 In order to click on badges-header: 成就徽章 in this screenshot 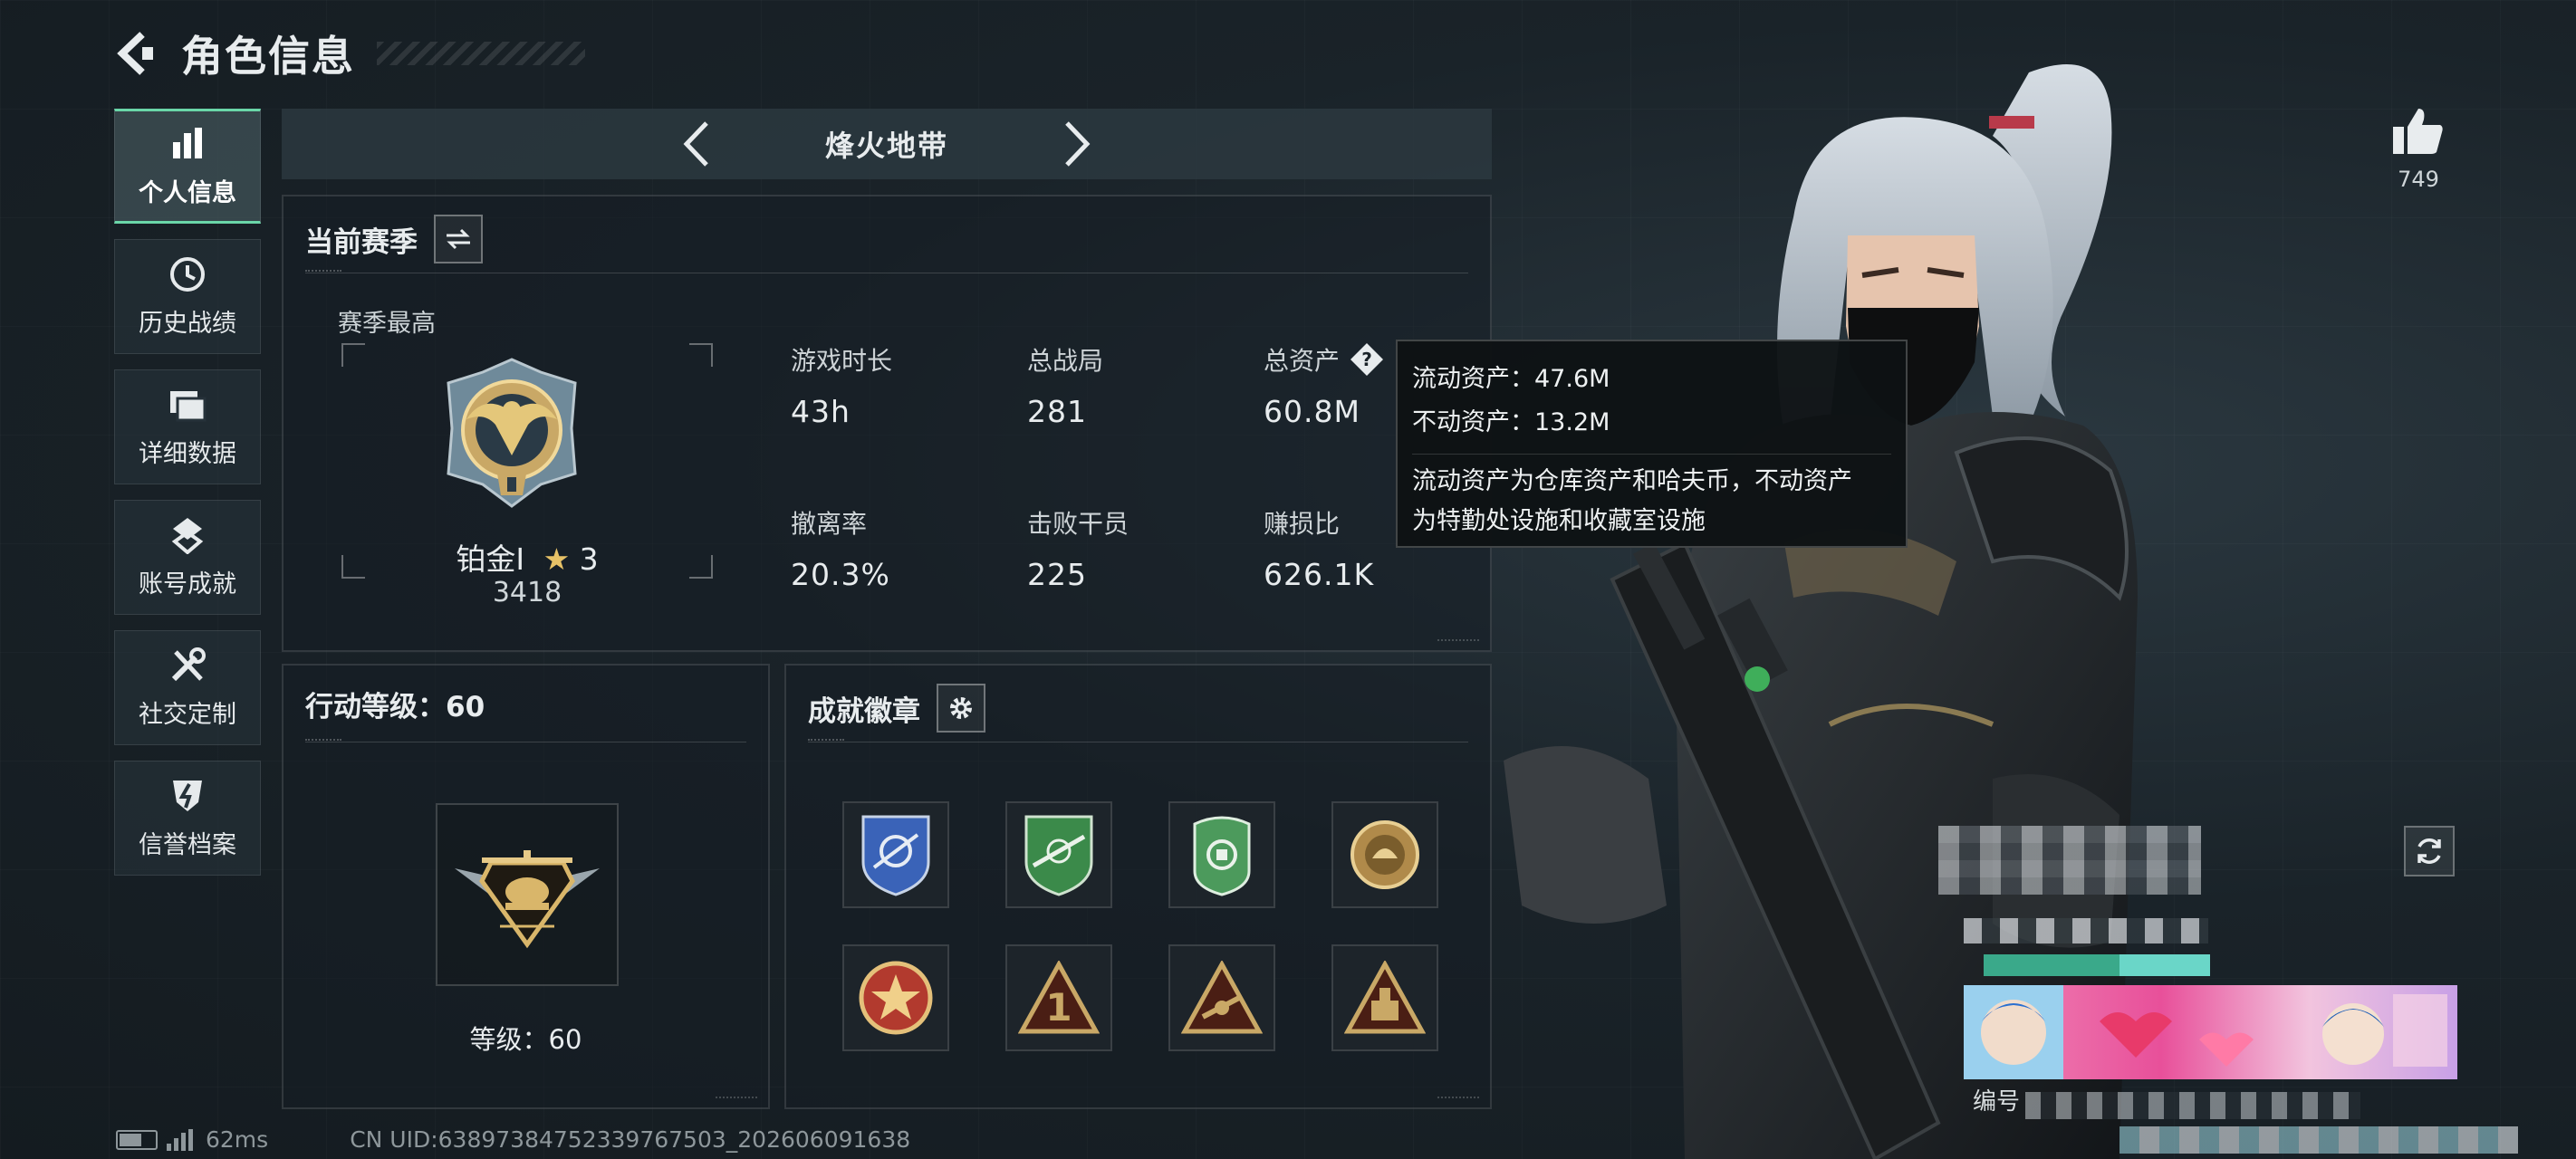, I will do `click(896, 708)`.